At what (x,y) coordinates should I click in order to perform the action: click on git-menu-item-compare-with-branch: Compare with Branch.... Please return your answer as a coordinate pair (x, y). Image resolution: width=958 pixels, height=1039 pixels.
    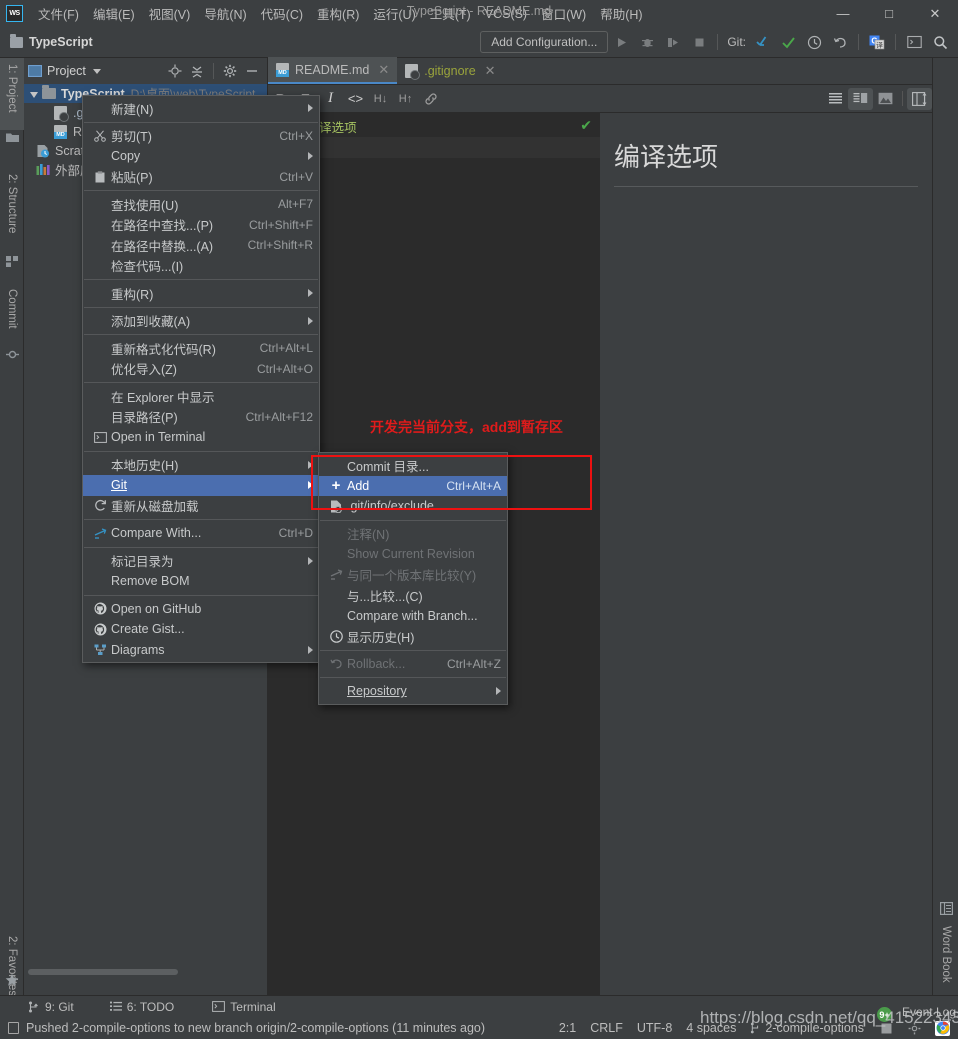
    Looking at the image, I should click on (413, 616).